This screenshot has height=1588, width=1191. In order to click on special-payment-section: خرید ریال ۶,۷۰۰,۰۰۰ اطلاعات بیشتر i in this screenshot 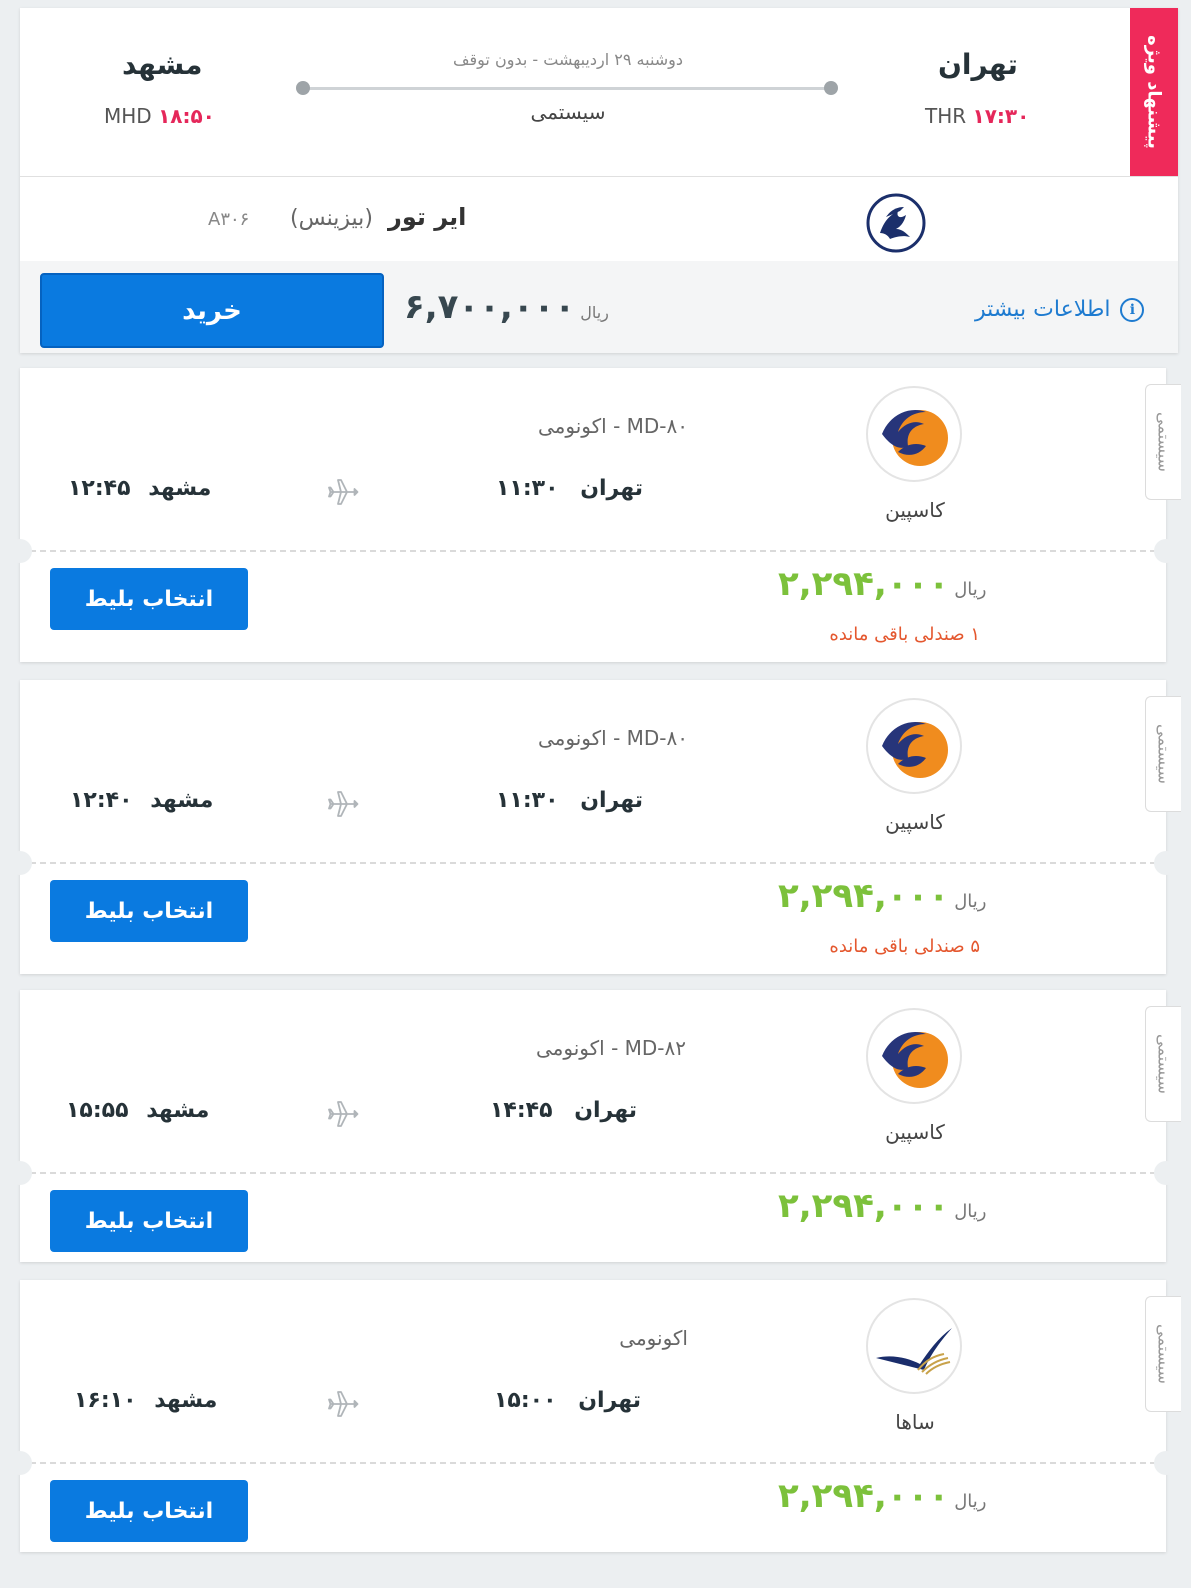, I will do `click(599, 307)`.